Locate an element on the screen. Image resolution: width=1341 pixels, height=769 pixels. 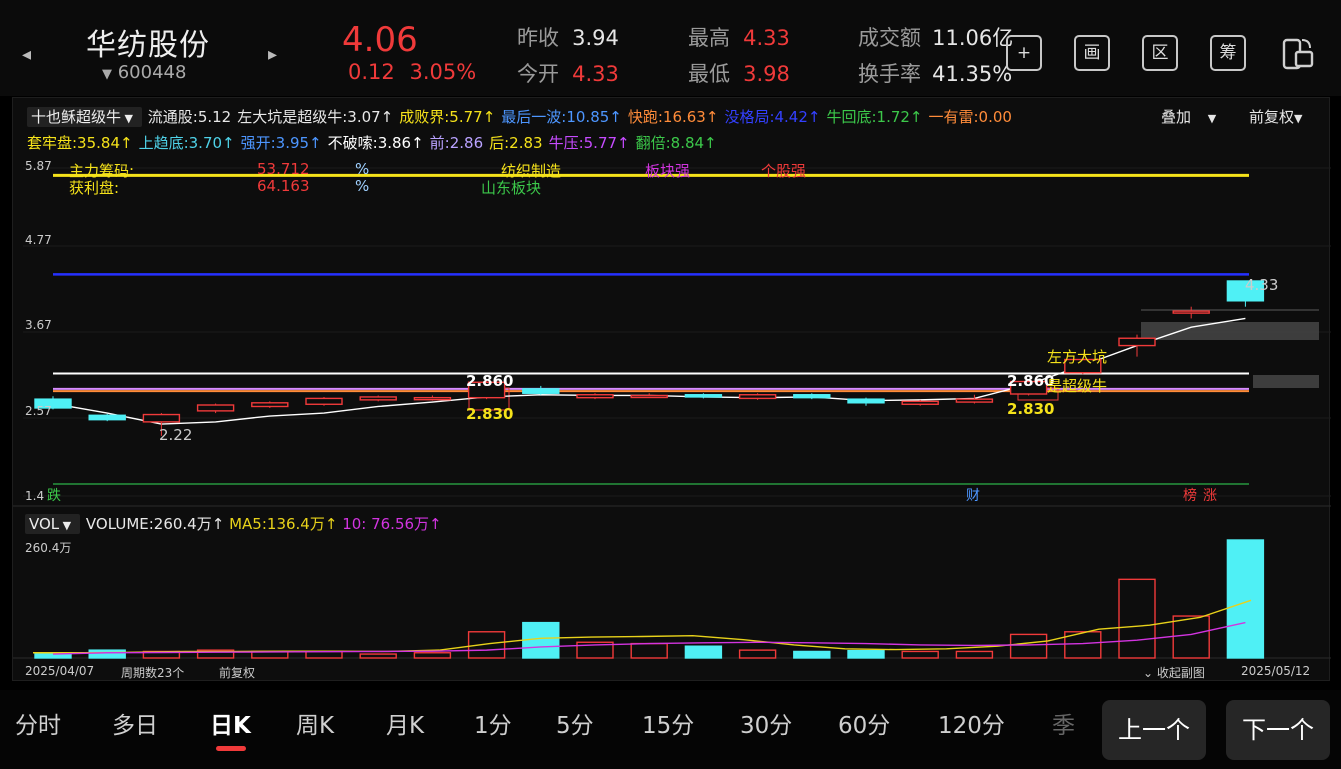
amount-field: 成交额 11.06亿 is located at coordinates (935, 37).